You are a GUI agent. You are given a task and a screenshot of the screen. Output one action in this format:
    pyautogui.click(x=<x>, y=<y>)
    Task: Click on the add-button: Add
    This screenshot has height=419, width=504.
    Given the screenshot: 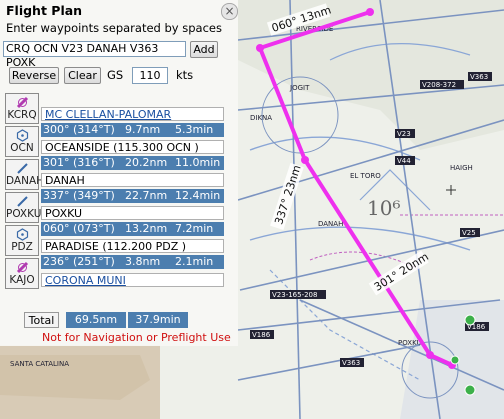 What is the action you would take?
    pyautogui.click(x=204, y=49)
    